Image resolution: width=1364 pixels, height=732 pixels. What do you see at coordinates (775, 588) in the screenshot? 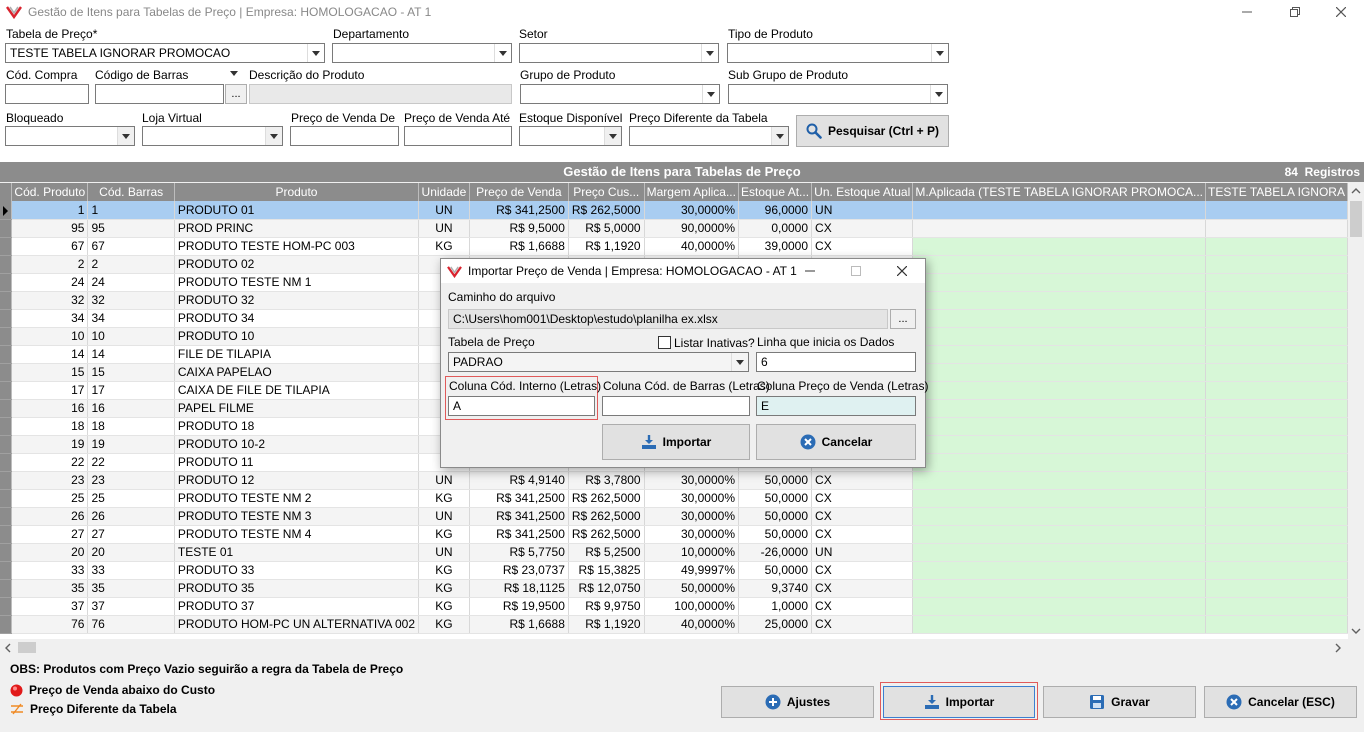
I see `table-cell: 9,3740` at bounding box center [775, 588].